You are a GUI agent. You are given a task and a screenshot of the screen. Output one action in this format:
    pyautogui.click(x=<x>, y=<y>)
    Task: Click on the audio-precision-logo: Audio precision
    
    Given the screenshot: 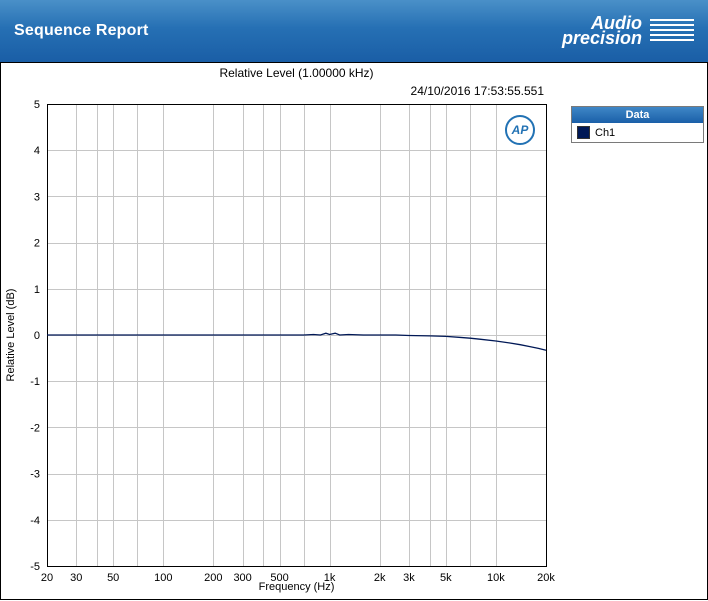 What is the action you would take?
    pyautogui.click(x=627, y=31)
    